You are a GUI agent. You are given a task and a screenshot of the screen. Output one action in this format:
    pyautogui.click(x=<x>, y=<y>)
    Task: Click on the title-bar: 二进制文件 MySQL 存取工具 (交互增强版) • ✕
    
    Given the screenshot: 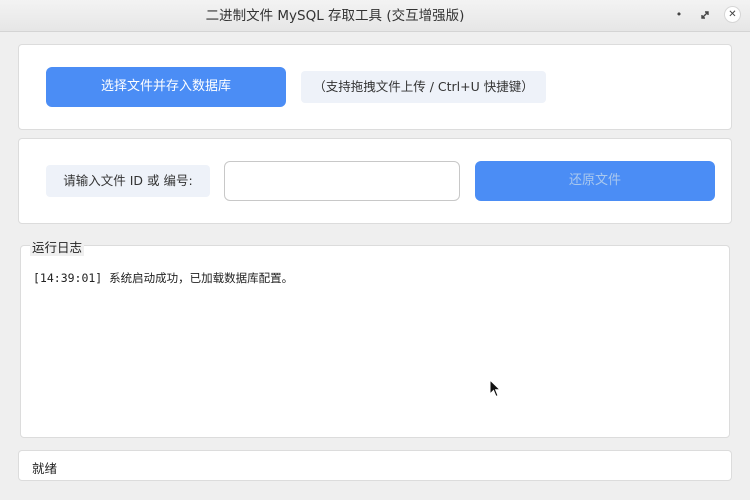 What is the action you would take?
    pyautogui.click(x=375, y=16)
    